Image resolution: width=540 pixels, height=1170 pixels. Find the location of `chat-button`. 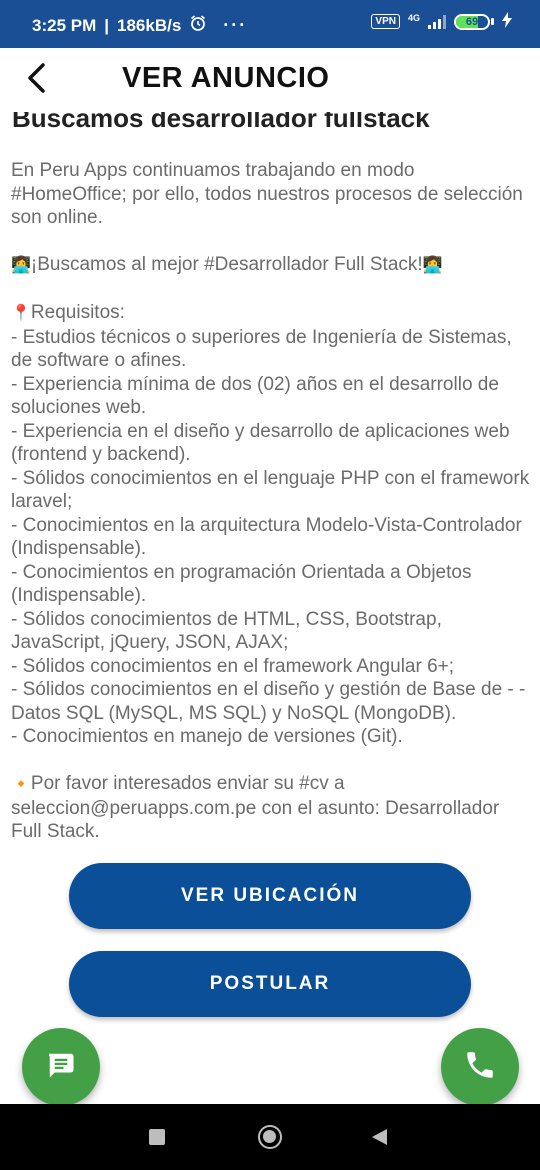

chat-button is located at coordinates (61, 1067).